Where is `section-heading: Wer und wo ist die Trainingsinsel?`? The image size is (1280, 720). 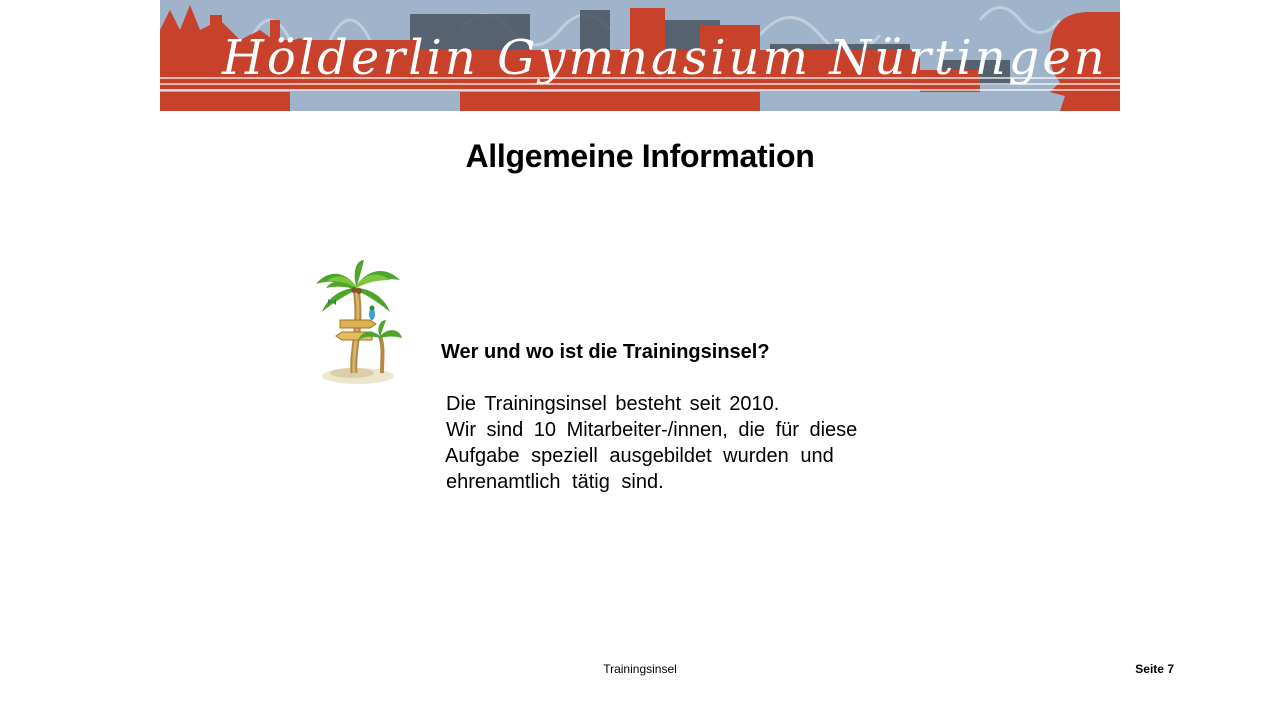
section-heading: Wer und wo ist die Trainingsinsel? is located at coordinates (605, 352).